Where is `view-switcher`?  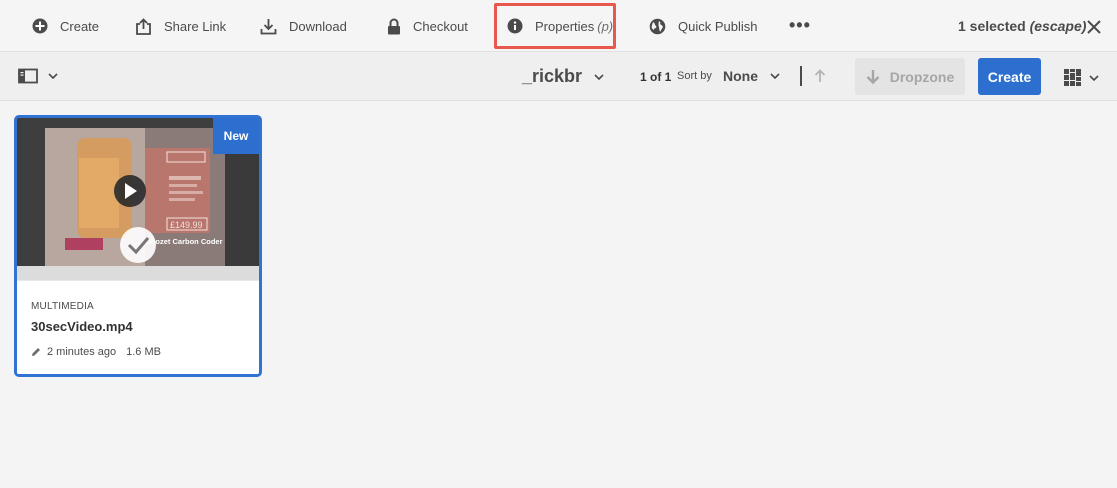 view-switcher is located at coordinates (1081, 77).